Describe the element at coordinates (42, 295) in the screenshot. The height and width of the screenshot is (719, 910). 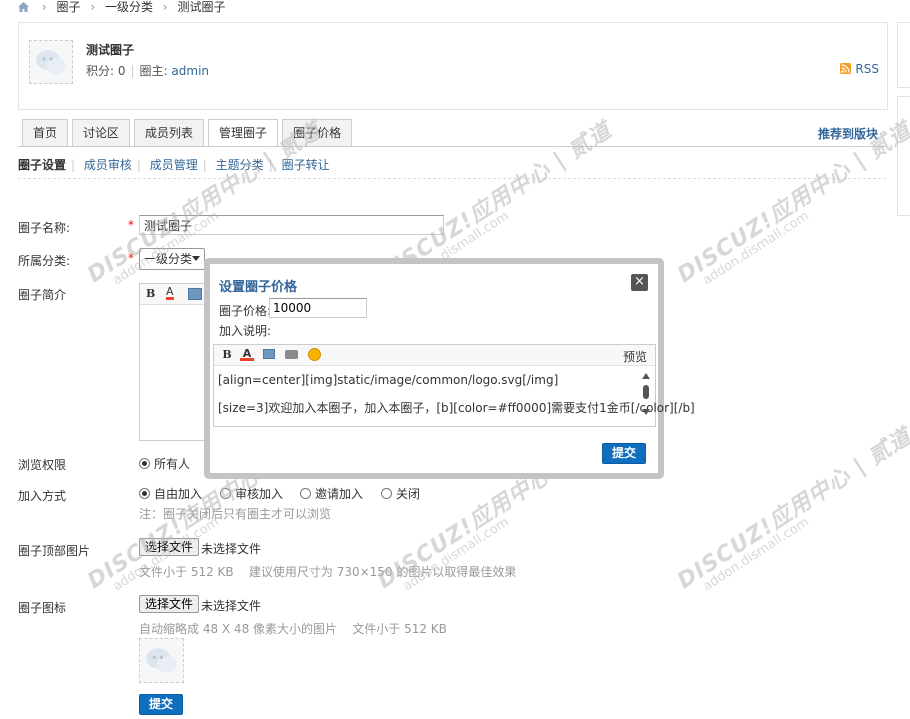
I see `intro-label: 圈子简介` at that location.